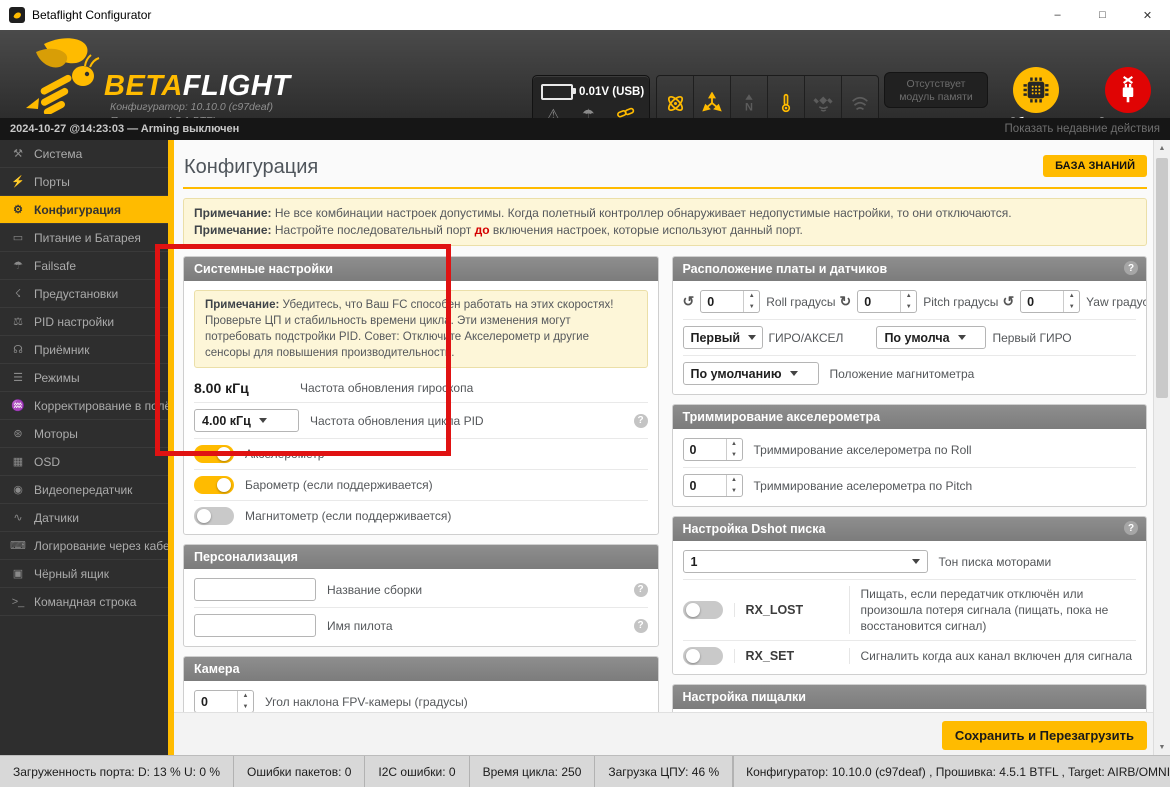 The height and width of the screenshot is (787, 1170). What do you see at coordinates (300, 771) in the screenshot?
I see `packet-errors-status: Ошибки пакетов: 0` at bounding box center [300, 771].